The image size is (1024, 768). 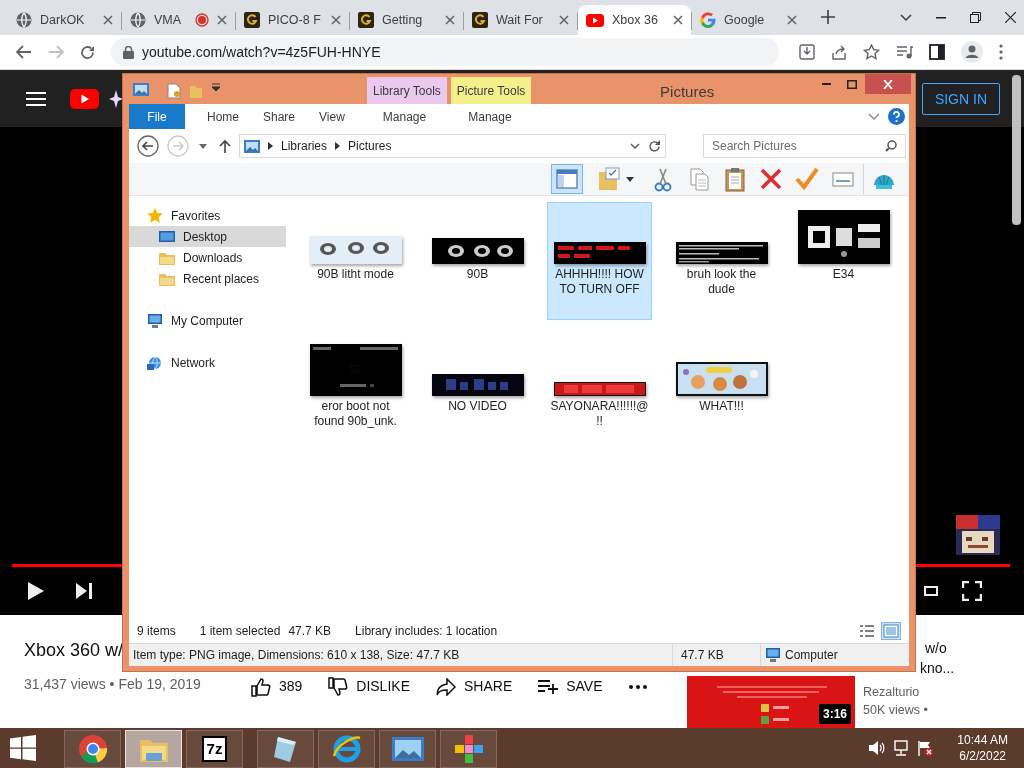 What do you see at coordinates (599, 261) in the screenshot?
I see `file-item: AHHHH!!!! HOW TO TURN OFF` at bounding box center [599, 261].